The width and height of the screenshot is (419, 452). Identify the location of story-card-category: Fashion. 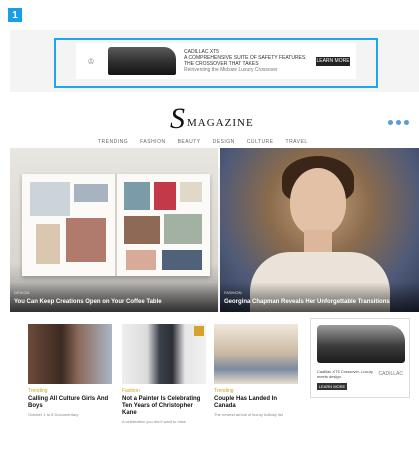
(131, 391).